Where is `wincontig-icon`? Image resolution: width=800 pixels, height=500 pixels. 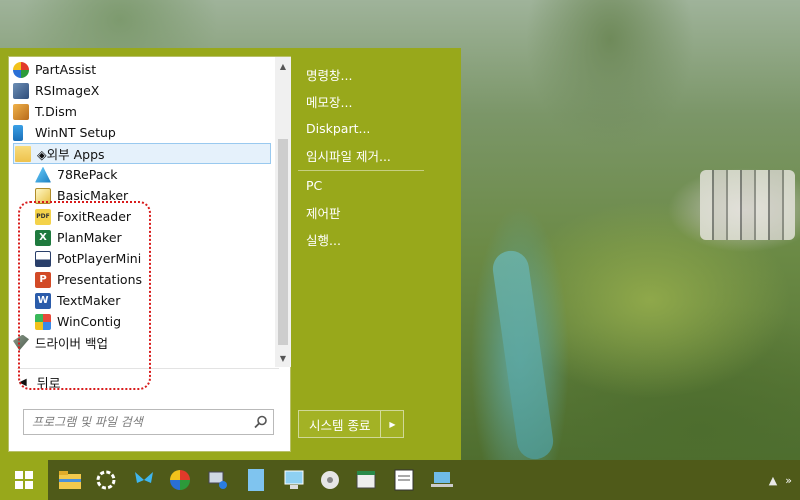
wincontig-icon is located at coordinates (43, 321).